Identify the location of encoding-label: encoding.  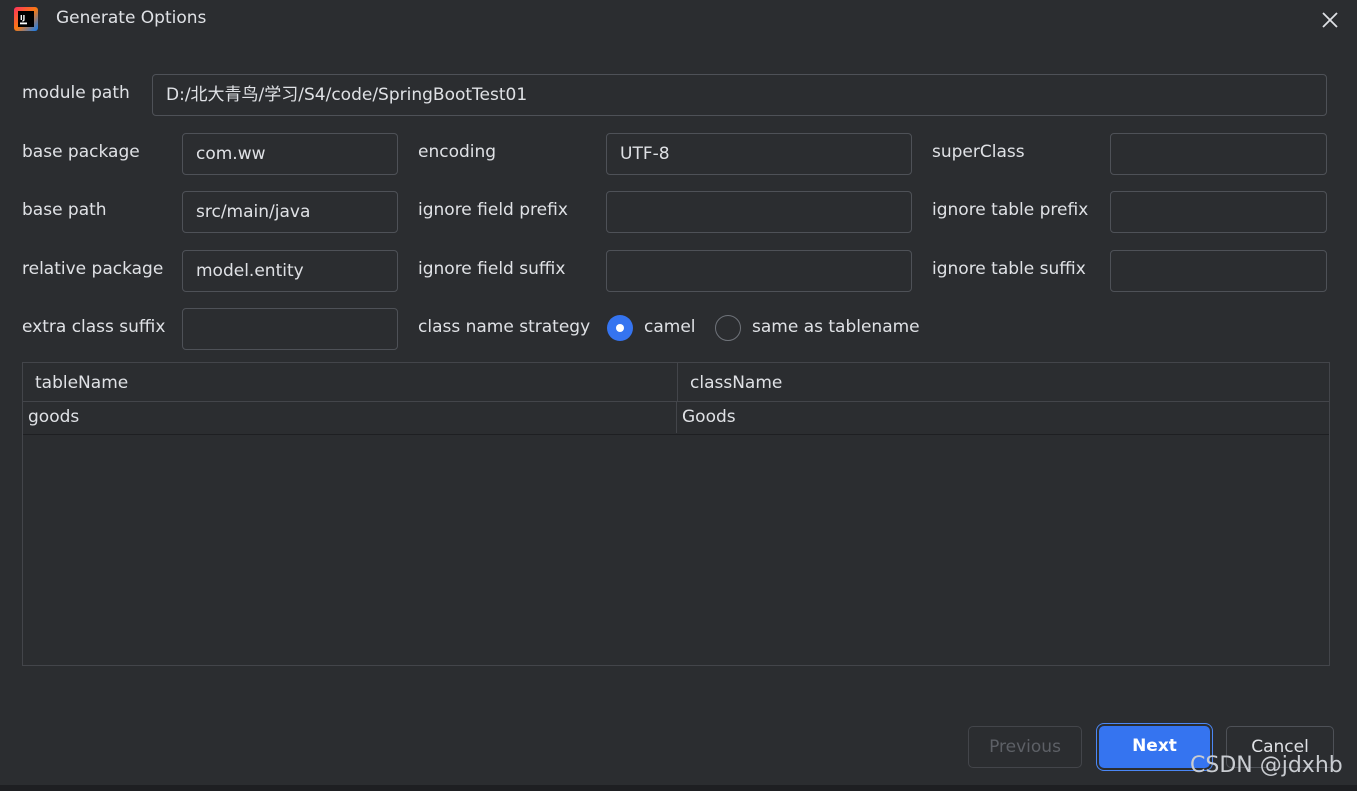
(457, 152).